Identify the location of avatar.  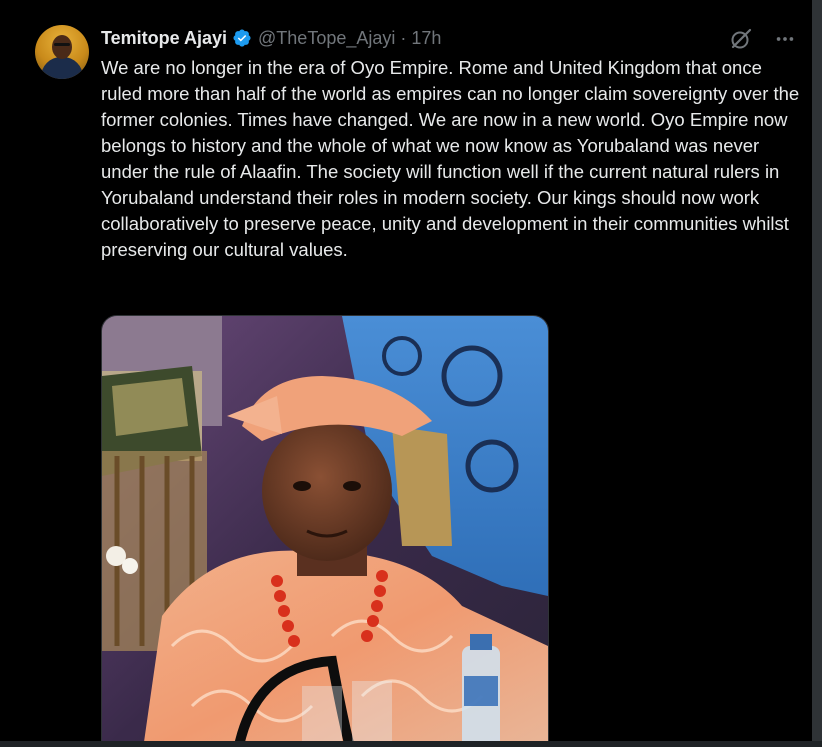
(62, 52).